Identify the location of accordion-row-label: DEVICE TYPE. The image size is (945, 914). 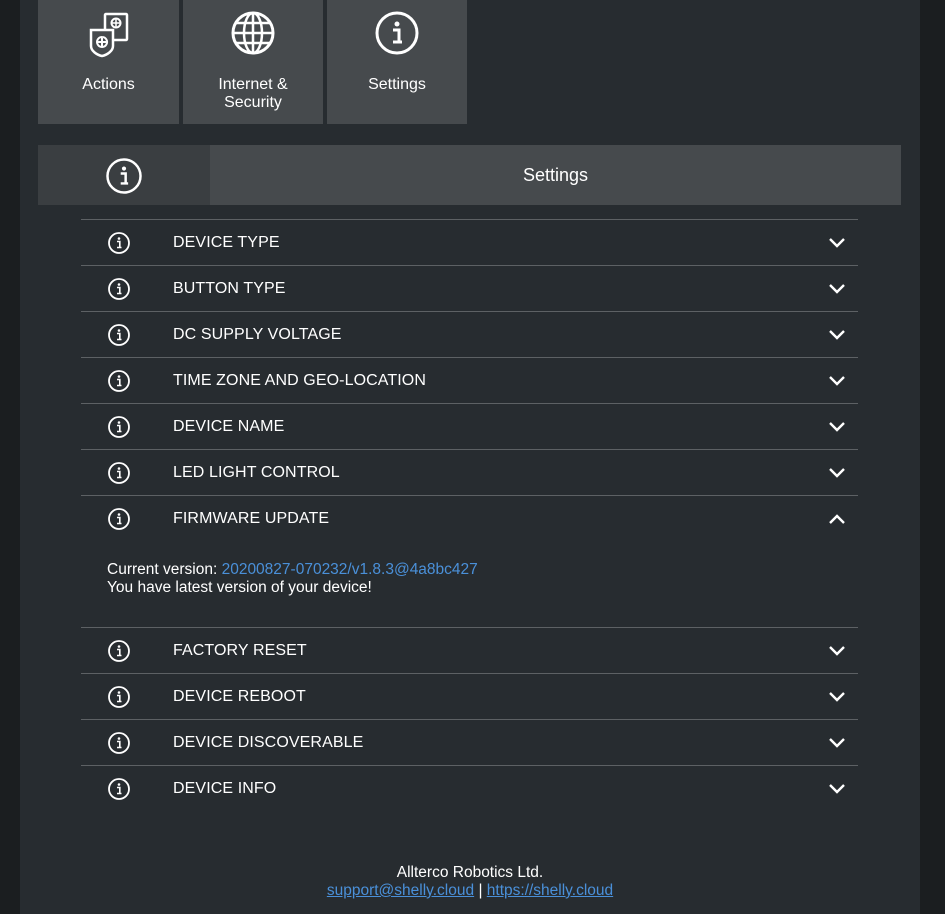
(226, 242).